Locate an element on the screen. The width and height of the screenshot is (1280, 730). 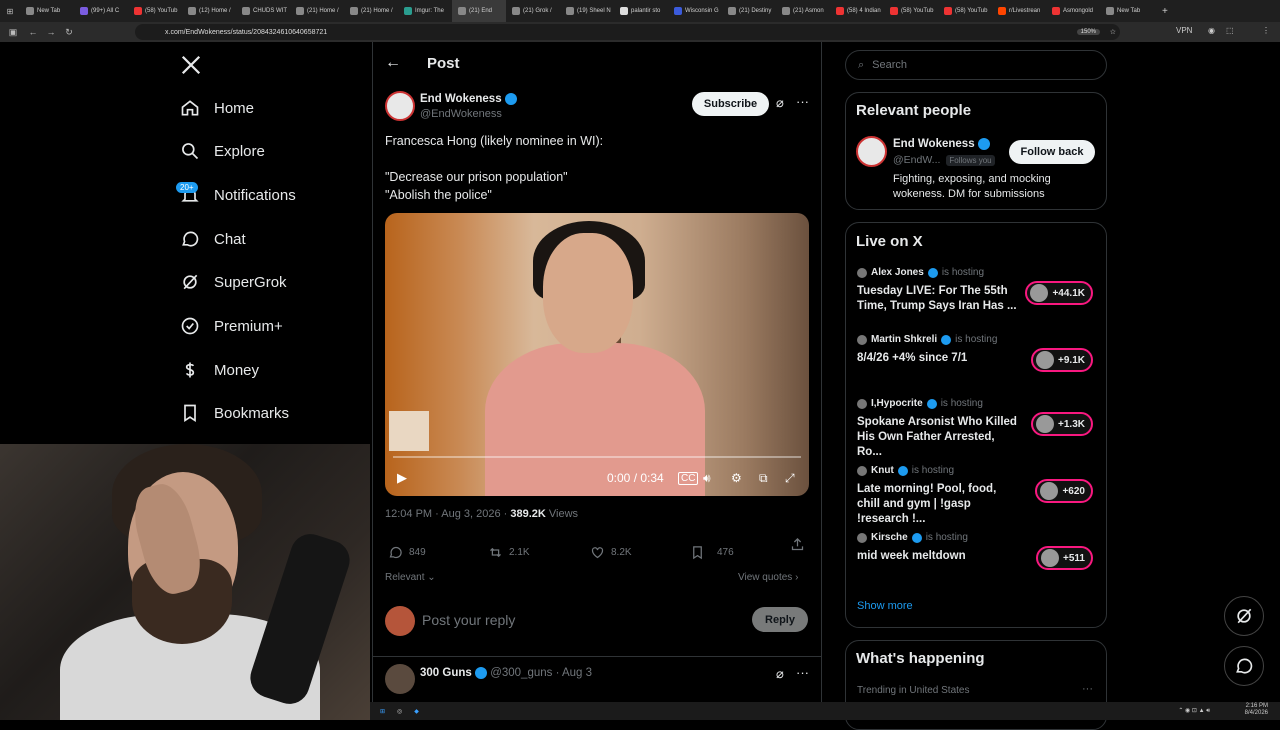
view-quotes-link: View quotes › is located at coordinates (768, 577).